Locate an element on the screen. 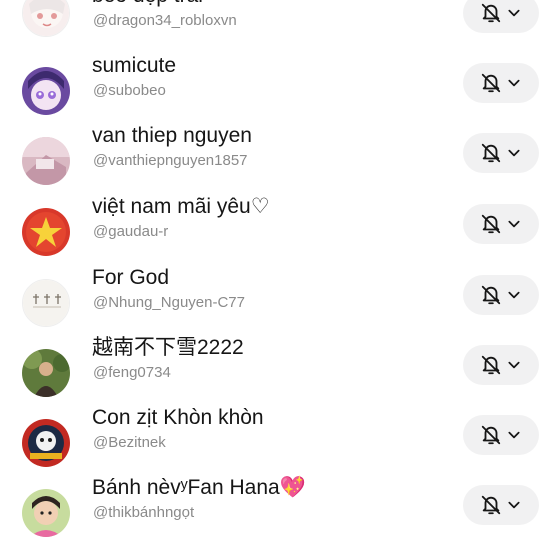 This screenshot has width=560, height=560. user-display-name: Con zịt Khòn khòn is located at coordinates (178, 417).